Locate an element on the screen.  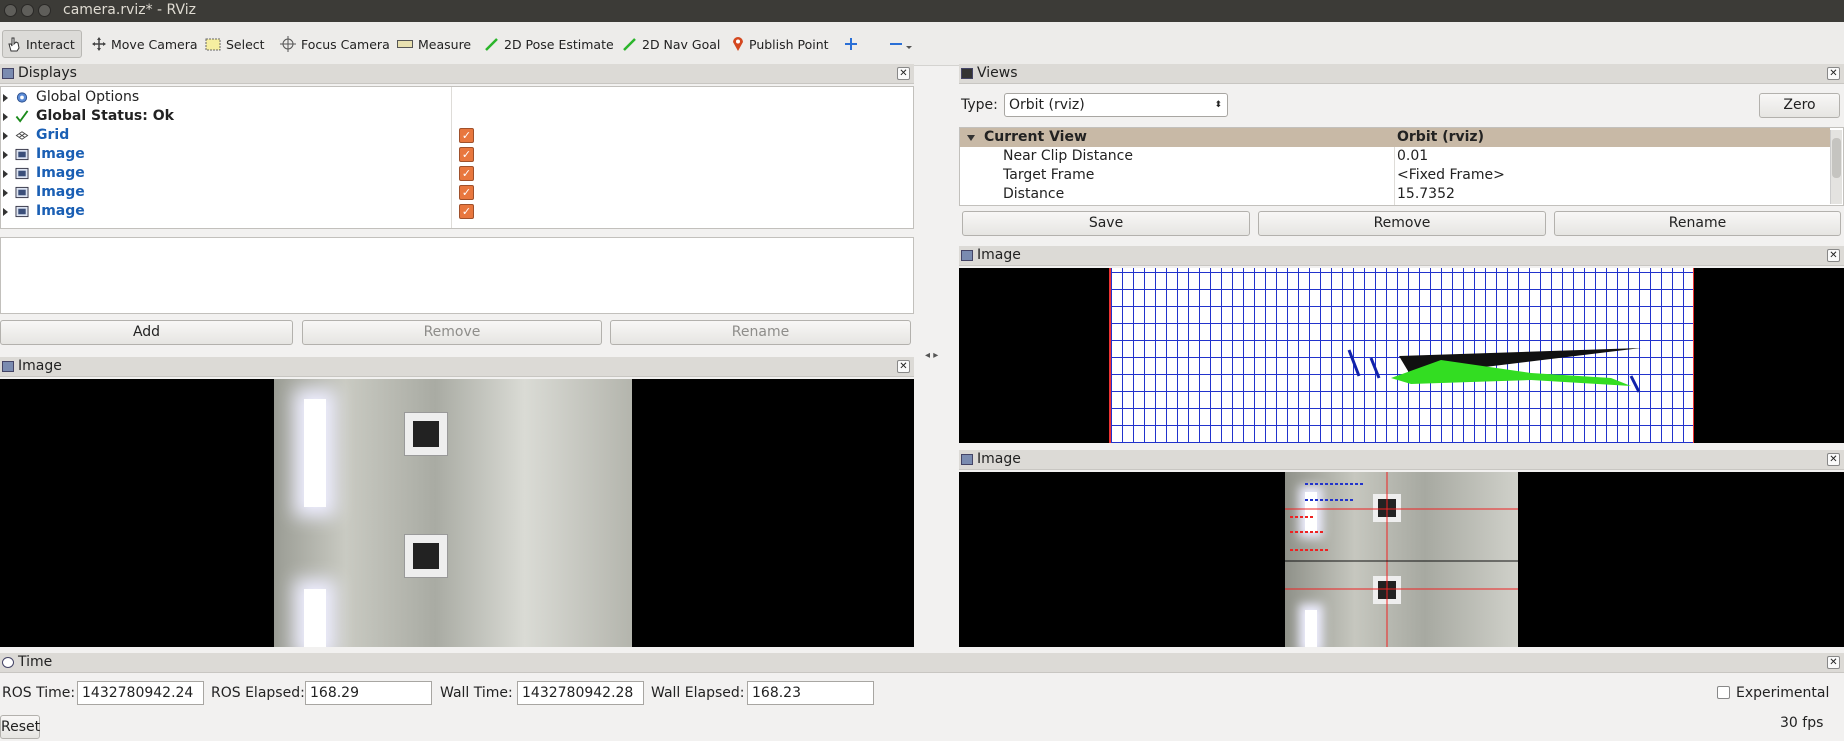
focus-camera-tool-button: Focus Camera is located at coordinates (335, 44).